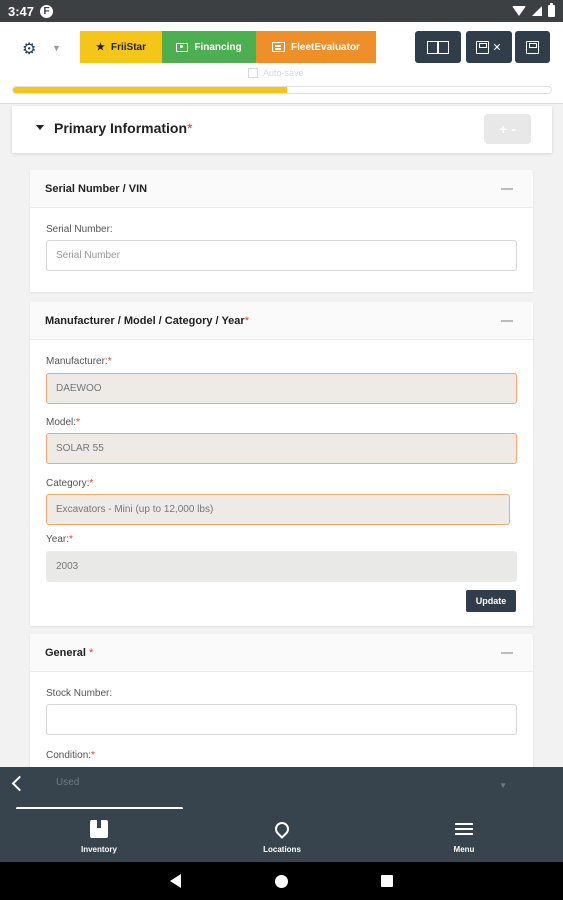 The width and height of the screenshot is (563, 900). Describe the element at coordinates (281, 788) in the screenshot. I see `bottom-action-bar: Used ▼` at that location.